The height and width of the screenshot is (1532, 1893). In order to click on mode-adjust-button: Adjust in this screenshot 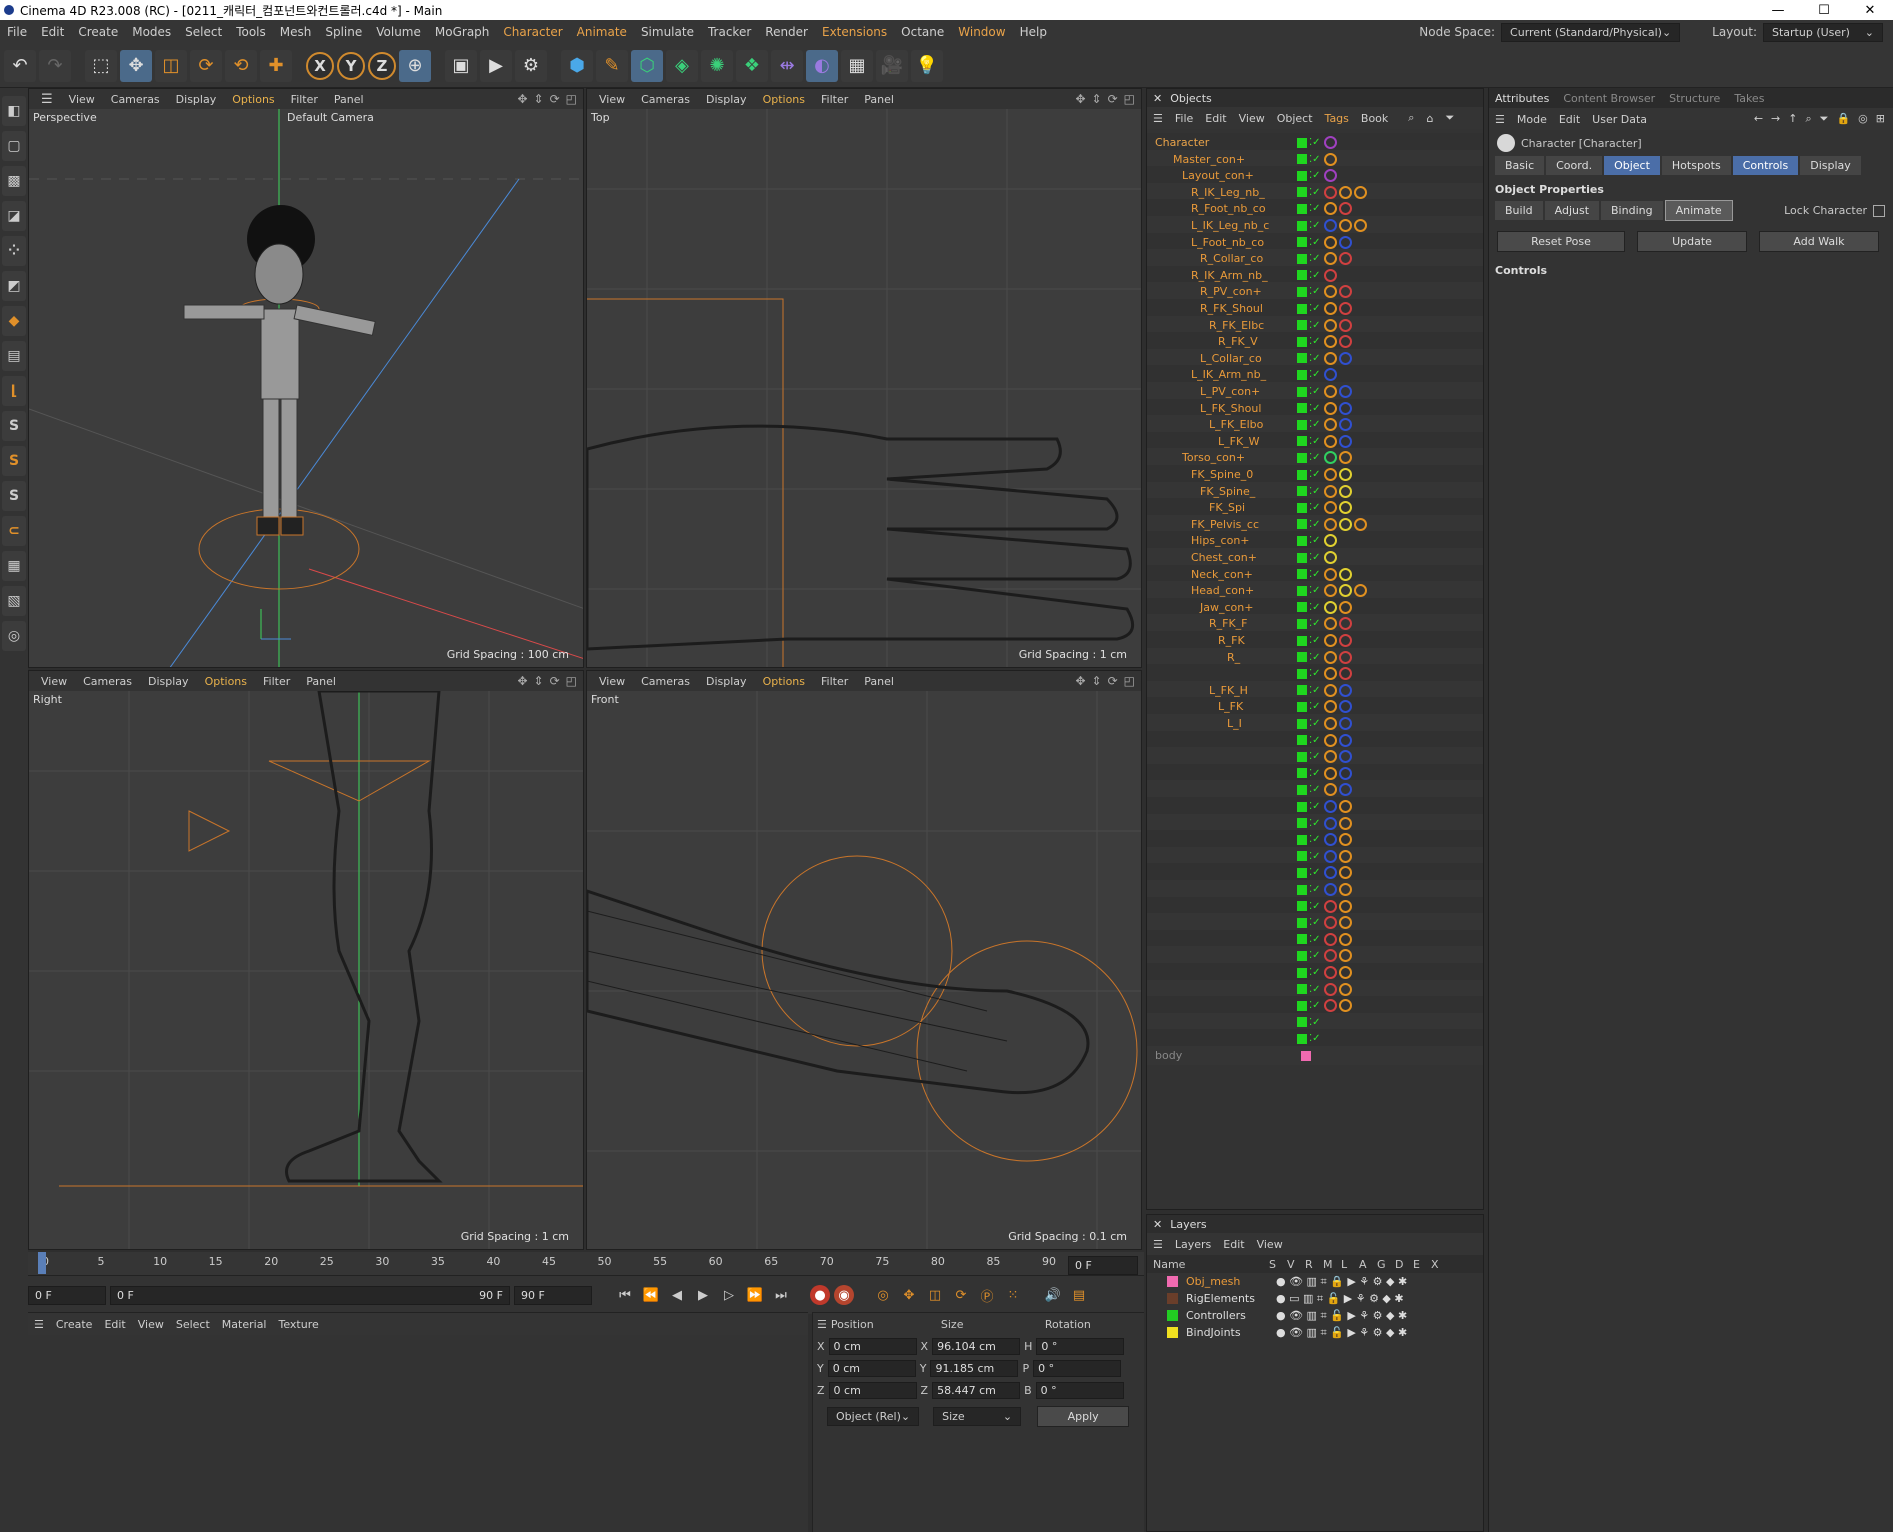, I will do `click(1572, 210)`.